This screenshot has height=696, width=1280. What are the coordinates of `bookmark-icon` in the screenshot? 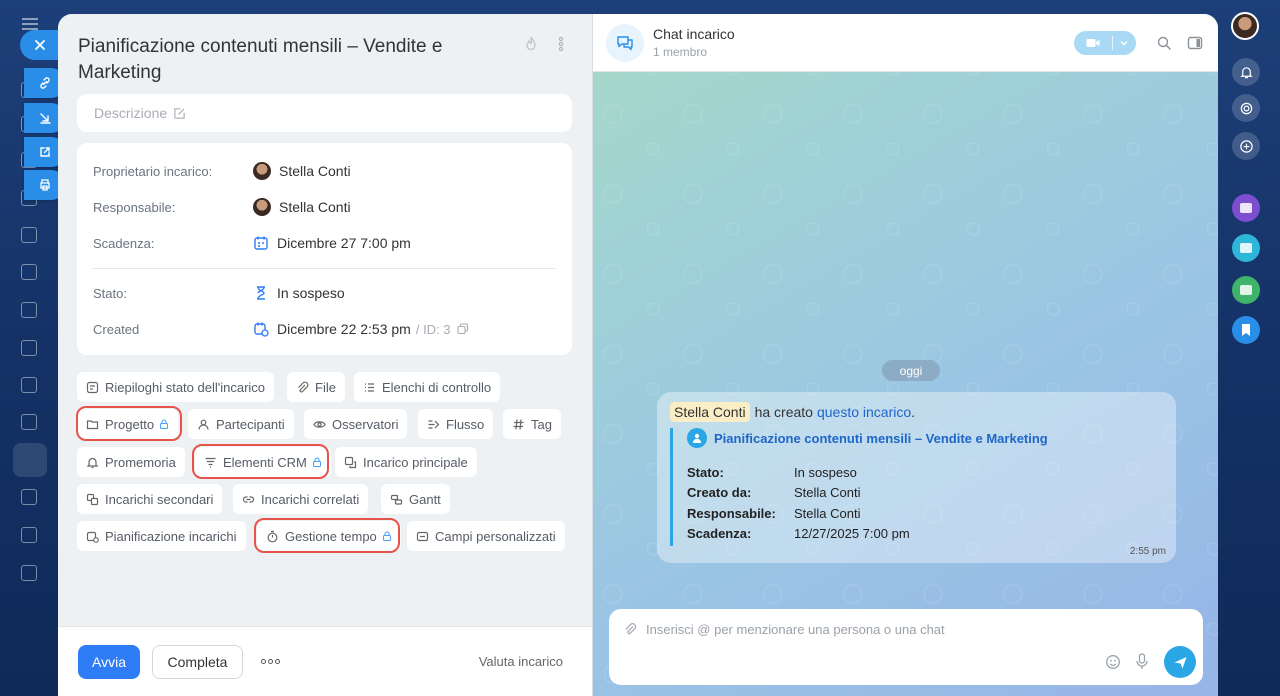 It's located at (1246, 330).